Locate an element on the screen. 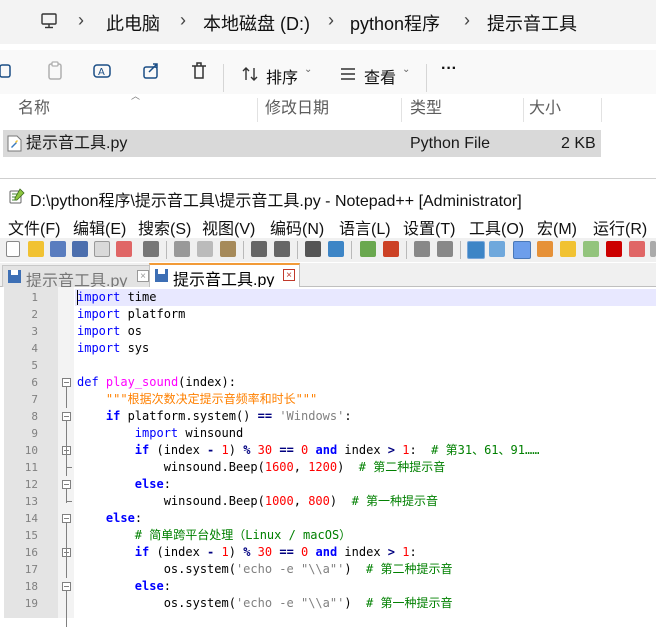 The width and height of the screenshot is (656, 627). new-file-icon is located at coordinates (13, 249).